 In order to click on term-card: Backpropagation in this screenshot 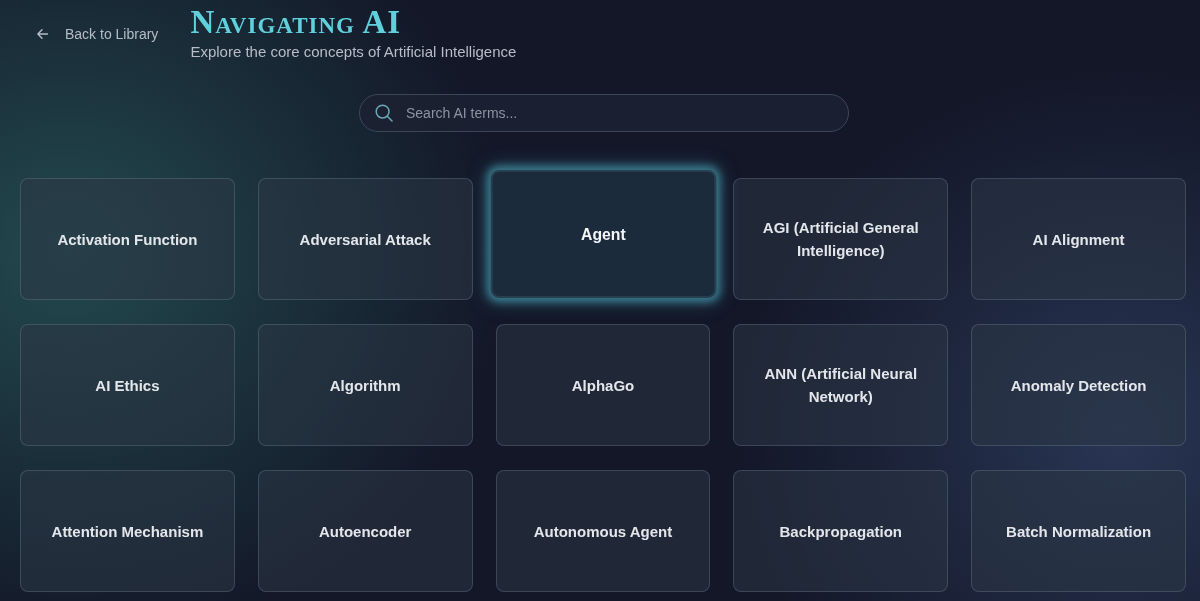, I will do `click(841, 531)`.